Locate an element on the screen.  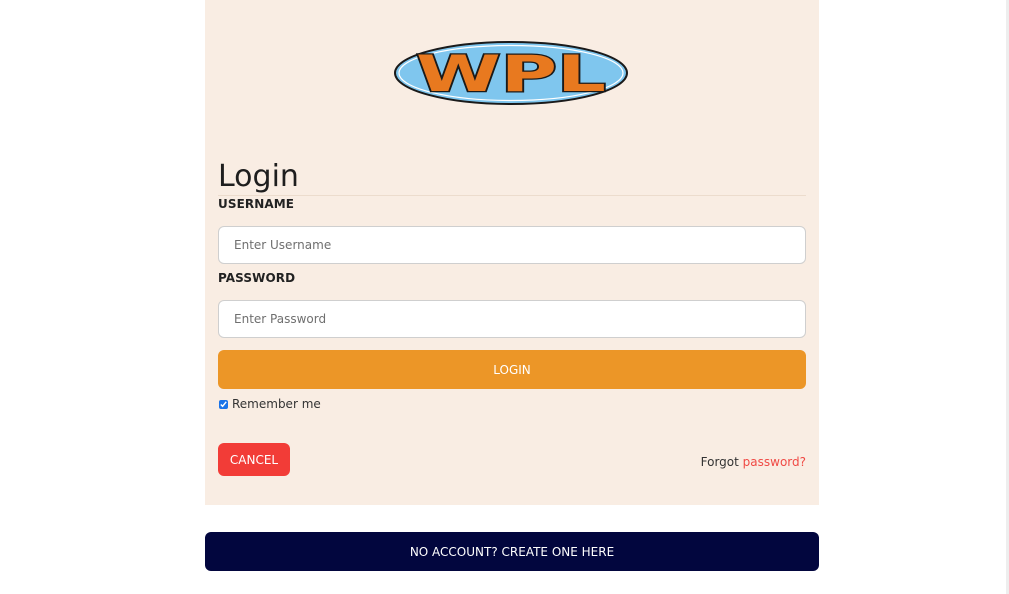
create-account-button: NO ACCOUNT? CREATE ONE HERE is located at coordinates (512, 551).